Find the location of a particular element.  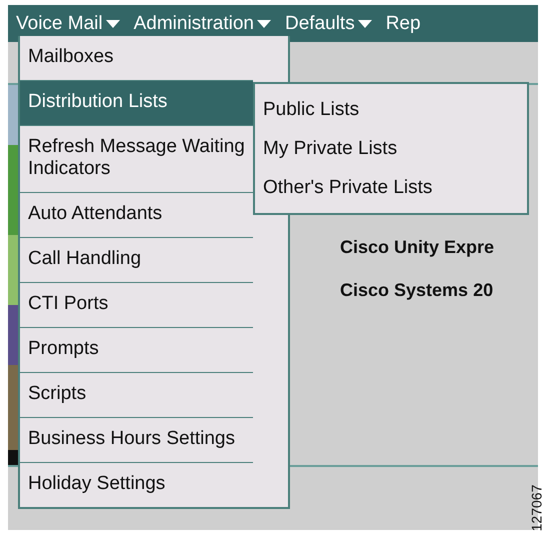

menu-item: Public Lists is located at coordinates (391, 109).